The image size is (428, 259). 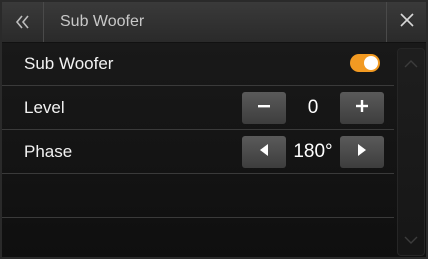 I want to click on scroll-down-button, so click(x=411, y=240).